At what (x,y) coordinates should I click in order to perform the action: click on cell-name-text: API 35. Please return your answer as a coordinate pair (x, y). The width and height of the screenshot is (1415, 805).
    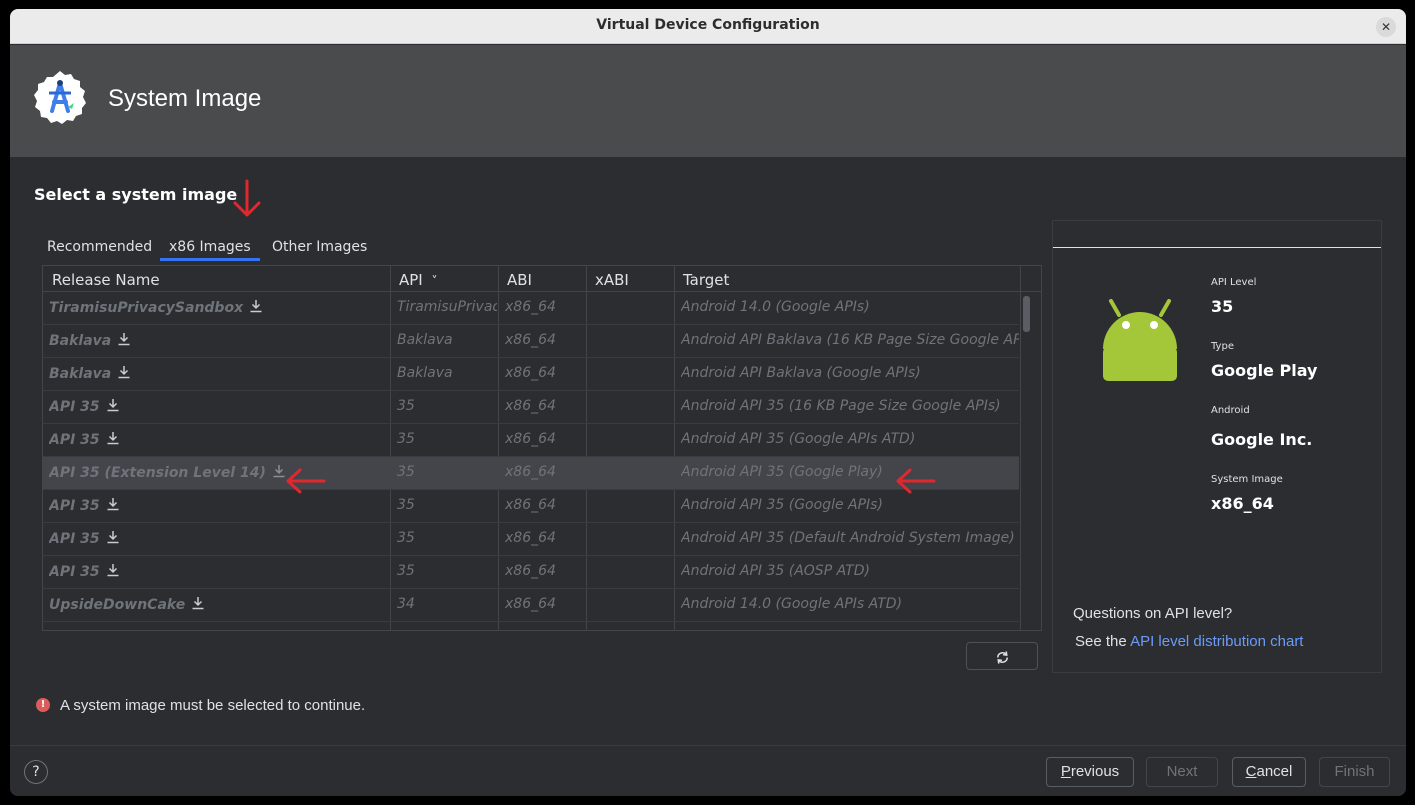
    Looking at the image, I should click on (74, 506).